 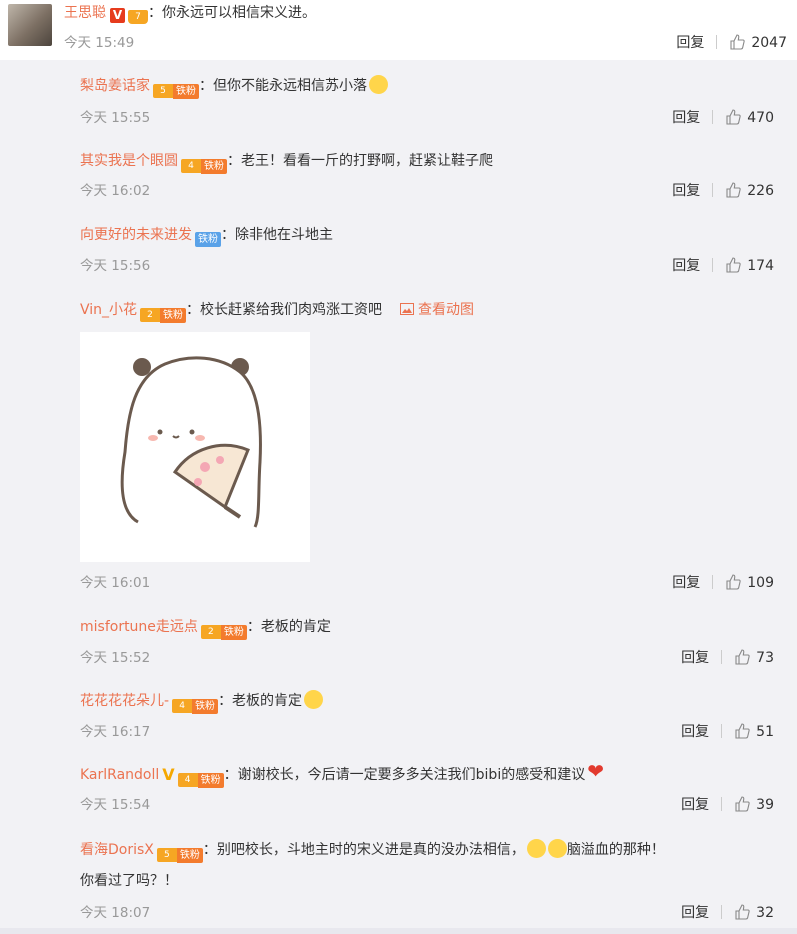 I want to click on reply-actions: 回复 39, so click(x=727, y=805).